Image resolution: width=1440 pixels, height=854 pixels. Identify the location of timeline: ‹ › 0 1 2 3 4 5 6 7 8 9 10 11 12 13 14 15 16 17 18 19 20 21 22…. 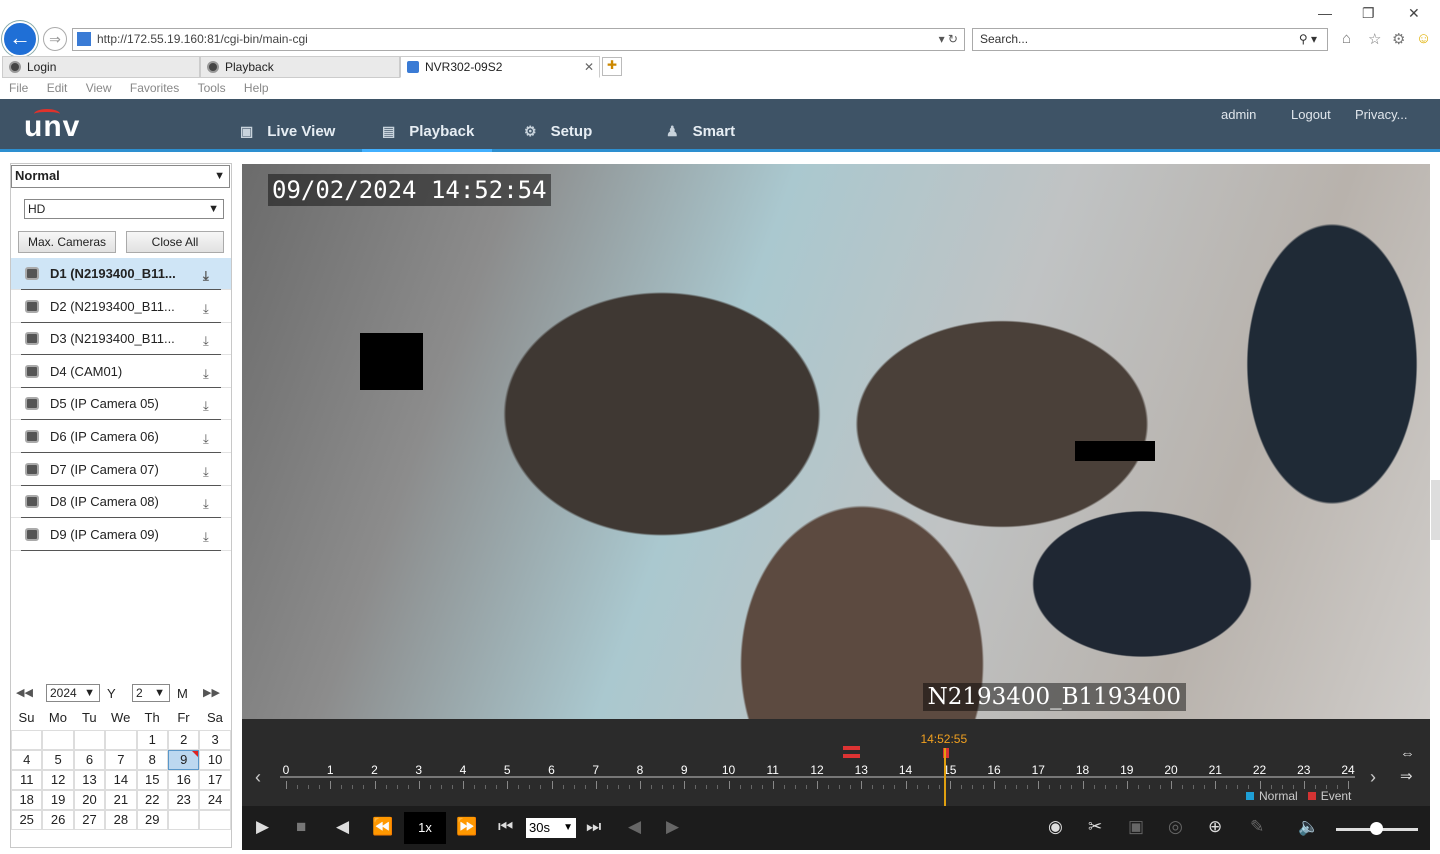
(836, 762).